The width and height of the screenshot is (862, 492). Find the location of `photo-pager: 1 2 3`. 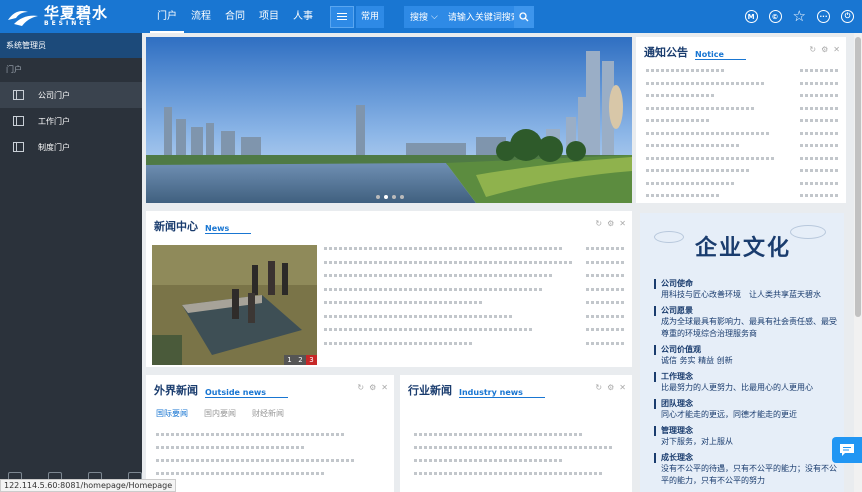

photo-pager: 1 2 3 is located at coordinates (300, 360).